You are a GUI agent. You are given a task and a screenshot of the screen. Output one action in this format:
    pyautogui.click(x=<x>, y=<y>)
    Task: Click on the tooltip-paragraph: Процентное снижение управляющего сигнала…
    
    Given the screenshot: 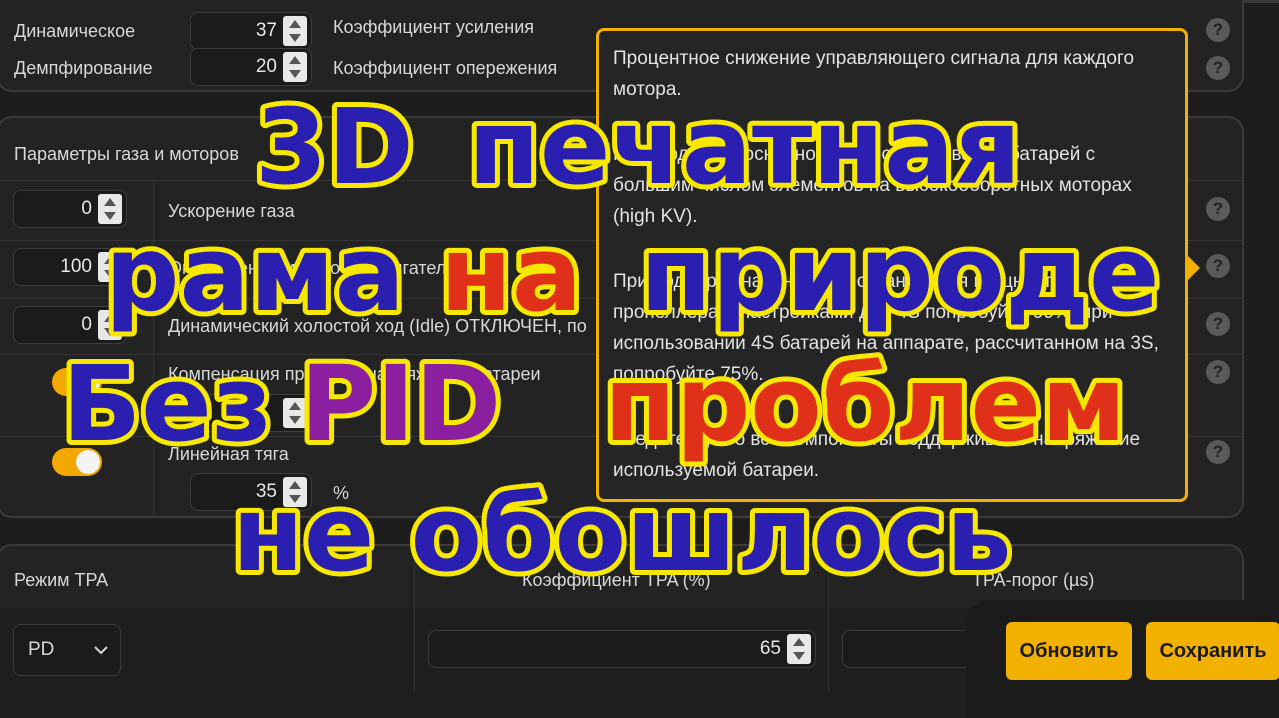 What is the action you would take?
    pyautogui.click(x=874, y=74)
    